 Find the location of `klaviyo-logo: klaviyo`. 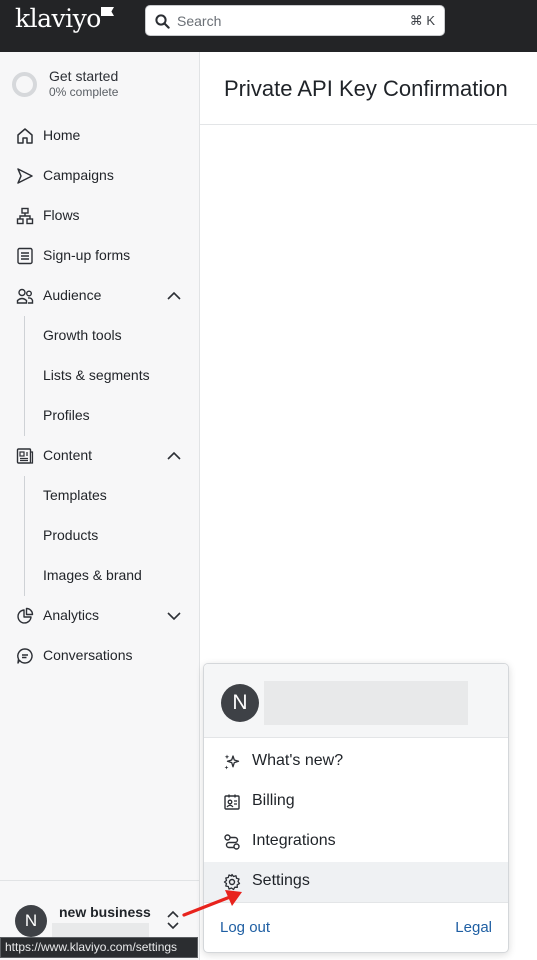

klaviyo-logo: klaviyo is located at coordinates (58, 18).